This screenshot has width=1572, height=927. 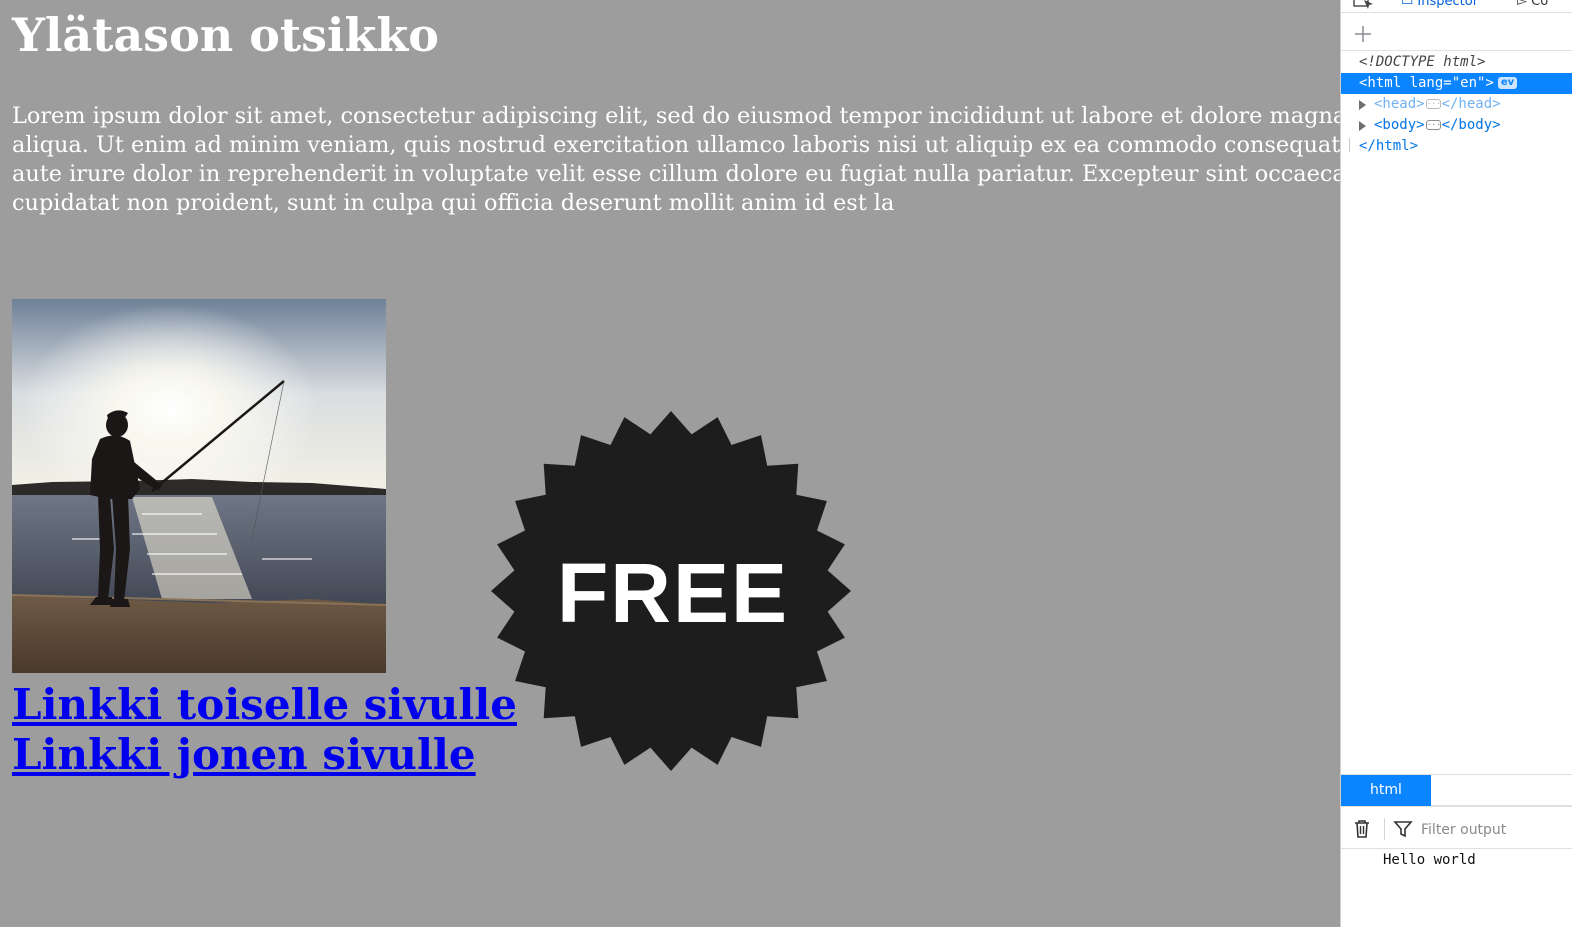 I want to click on link-jonen-sivulle: Linkki jonen sivulle, so click(x=244, y=755).